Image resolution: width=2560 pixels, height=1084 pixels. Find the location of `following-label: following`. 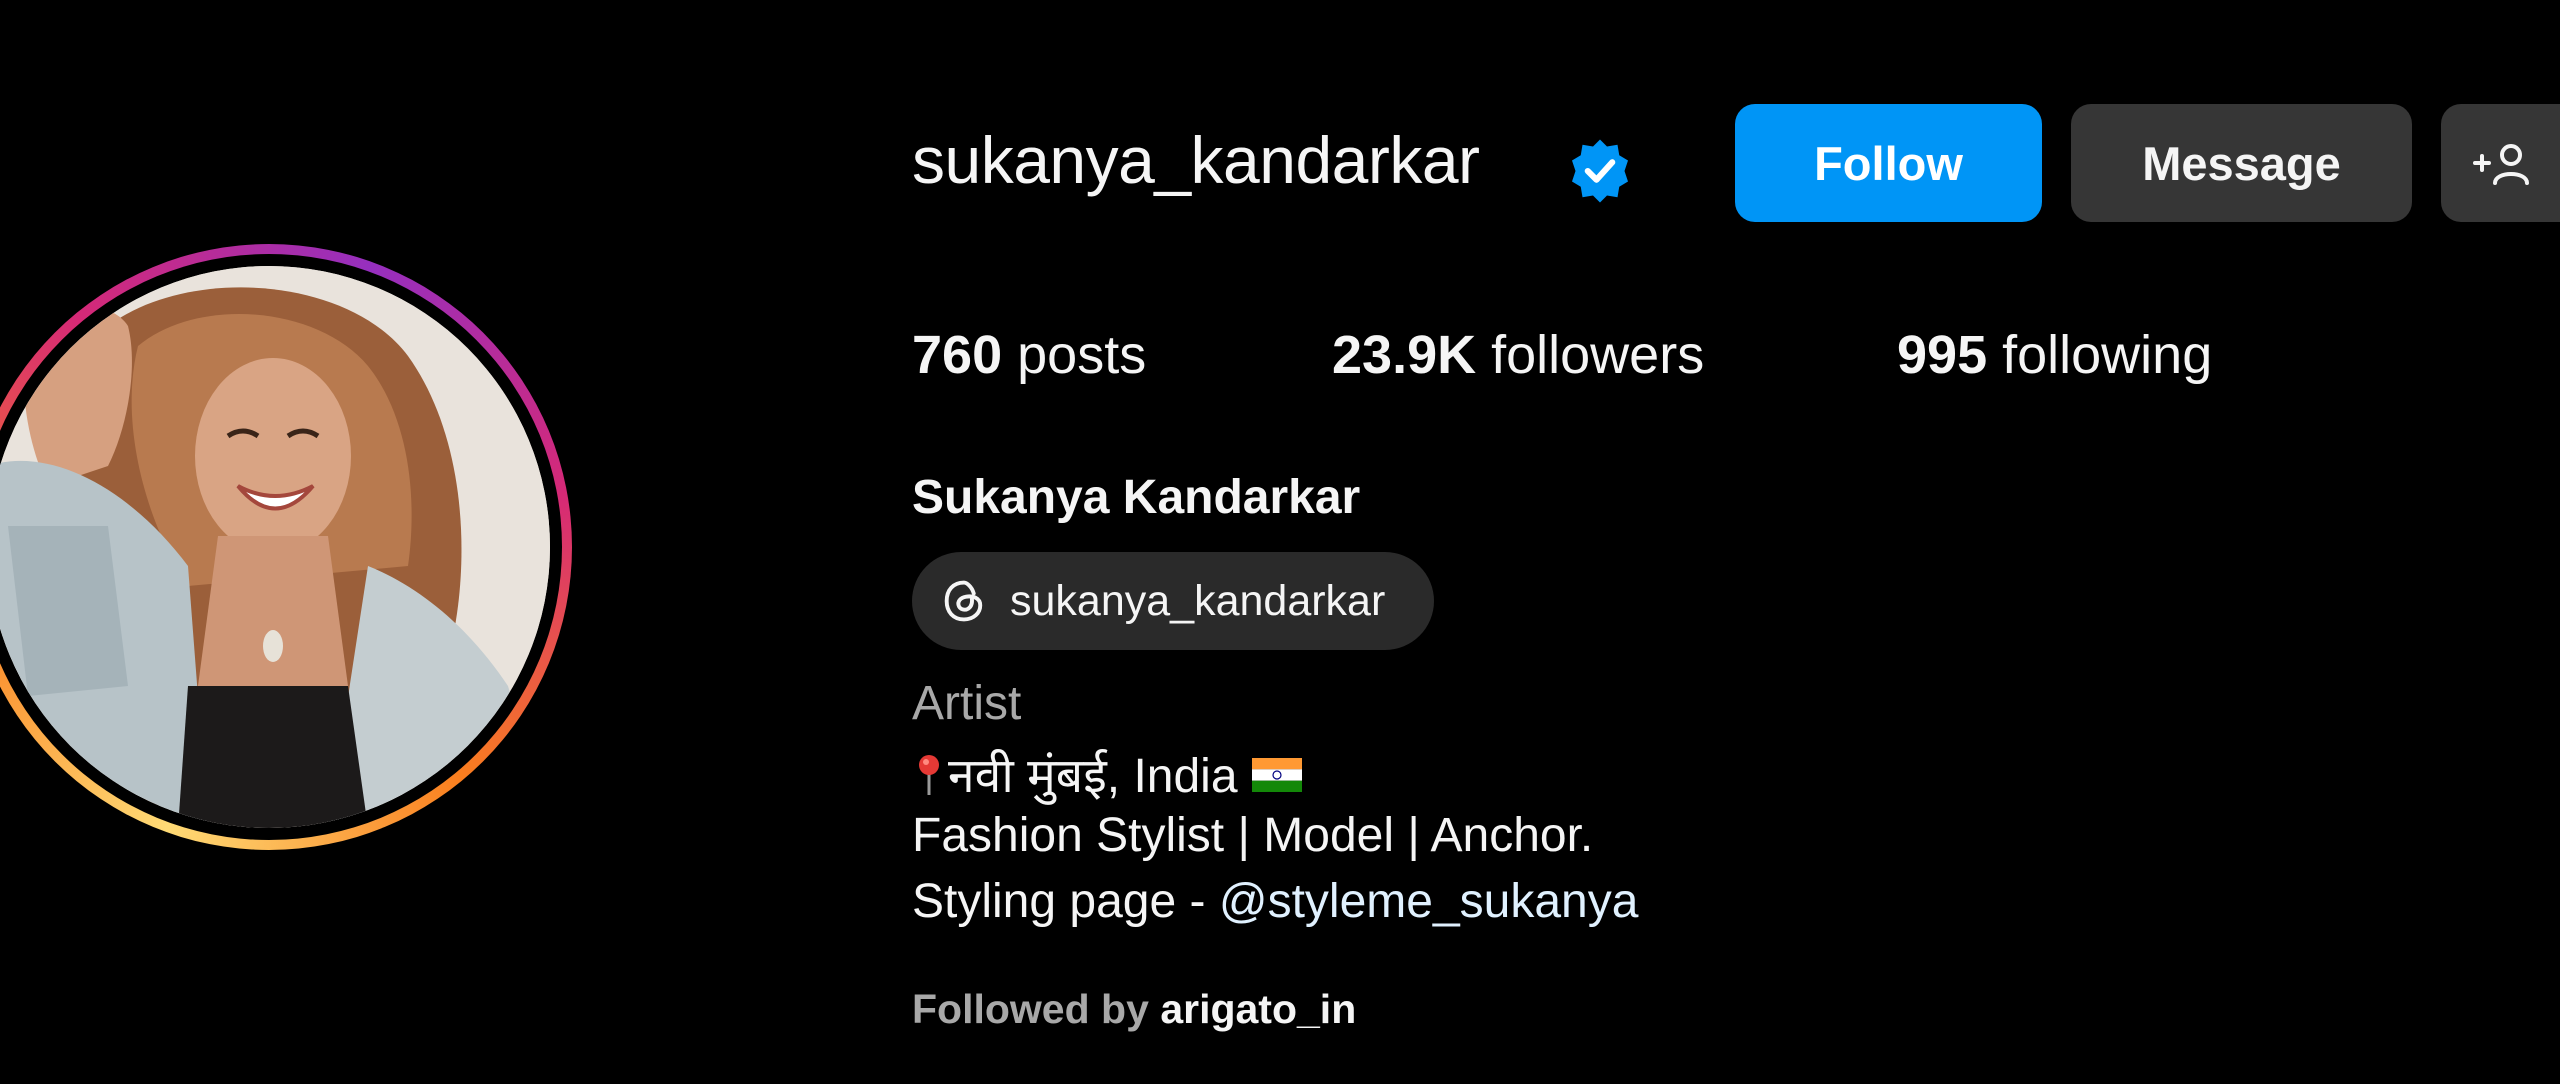

following-label: following is located at coordinates (2107, 355).